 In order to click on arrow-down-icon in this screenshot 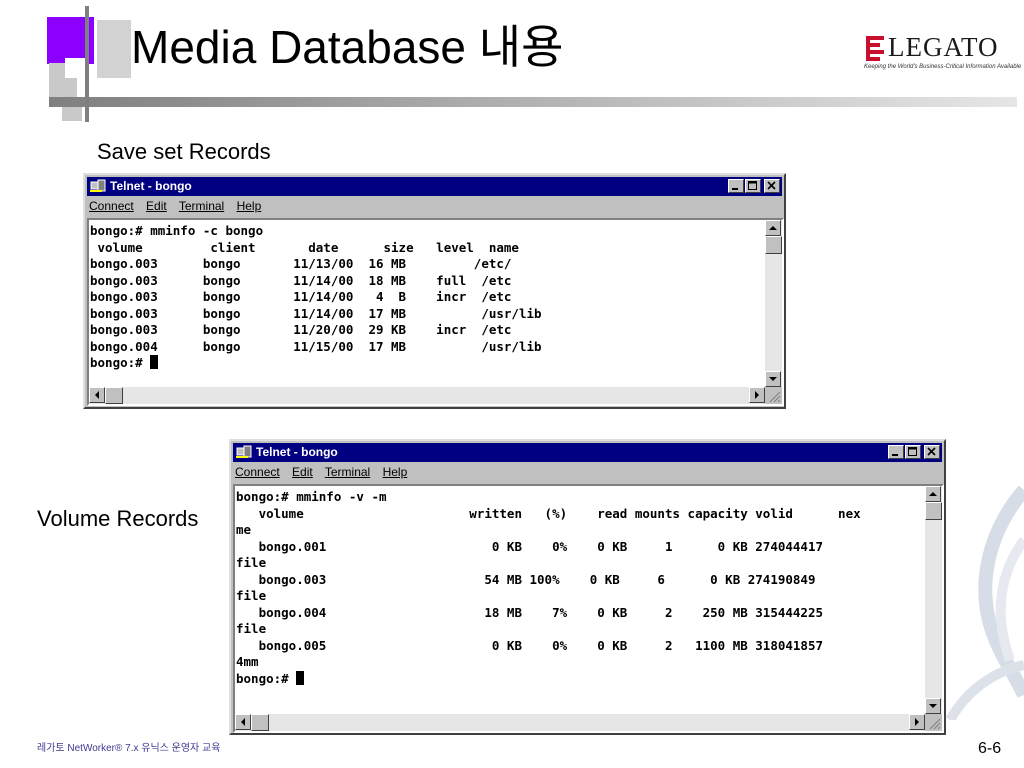, I will do `click(773, 379)`.